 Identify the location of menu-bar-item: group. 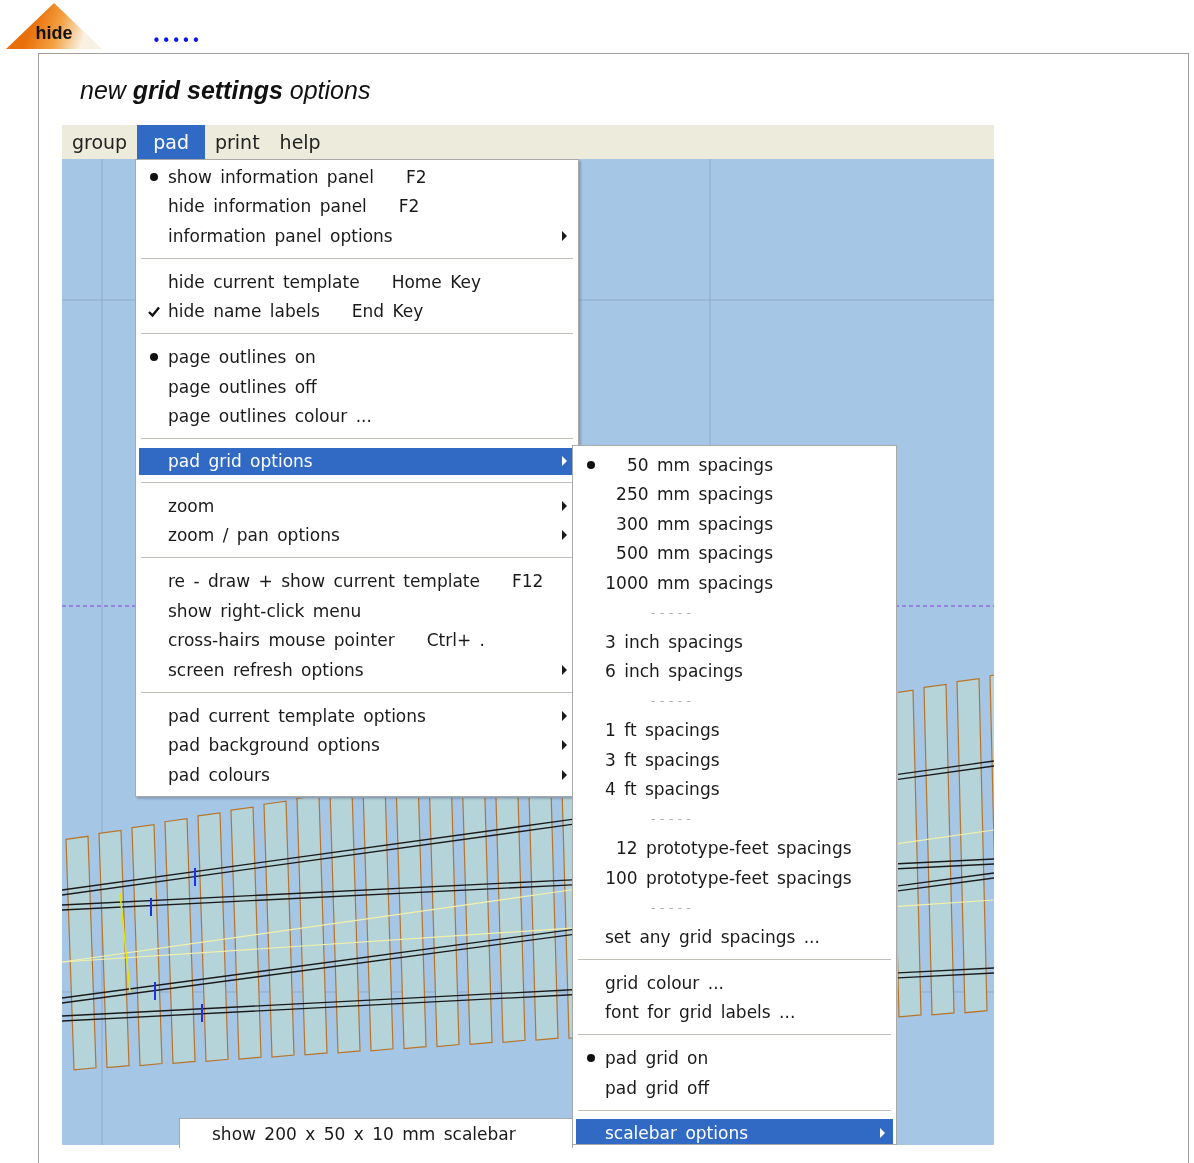
(100, 142).